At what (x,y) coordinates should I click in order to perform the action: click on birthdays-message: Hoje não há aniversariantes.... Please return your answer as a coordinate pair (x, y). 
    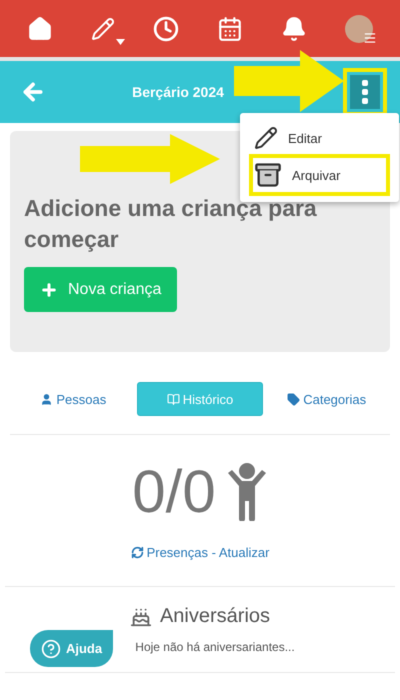
    Looking at the image, I should click on (215, 647).